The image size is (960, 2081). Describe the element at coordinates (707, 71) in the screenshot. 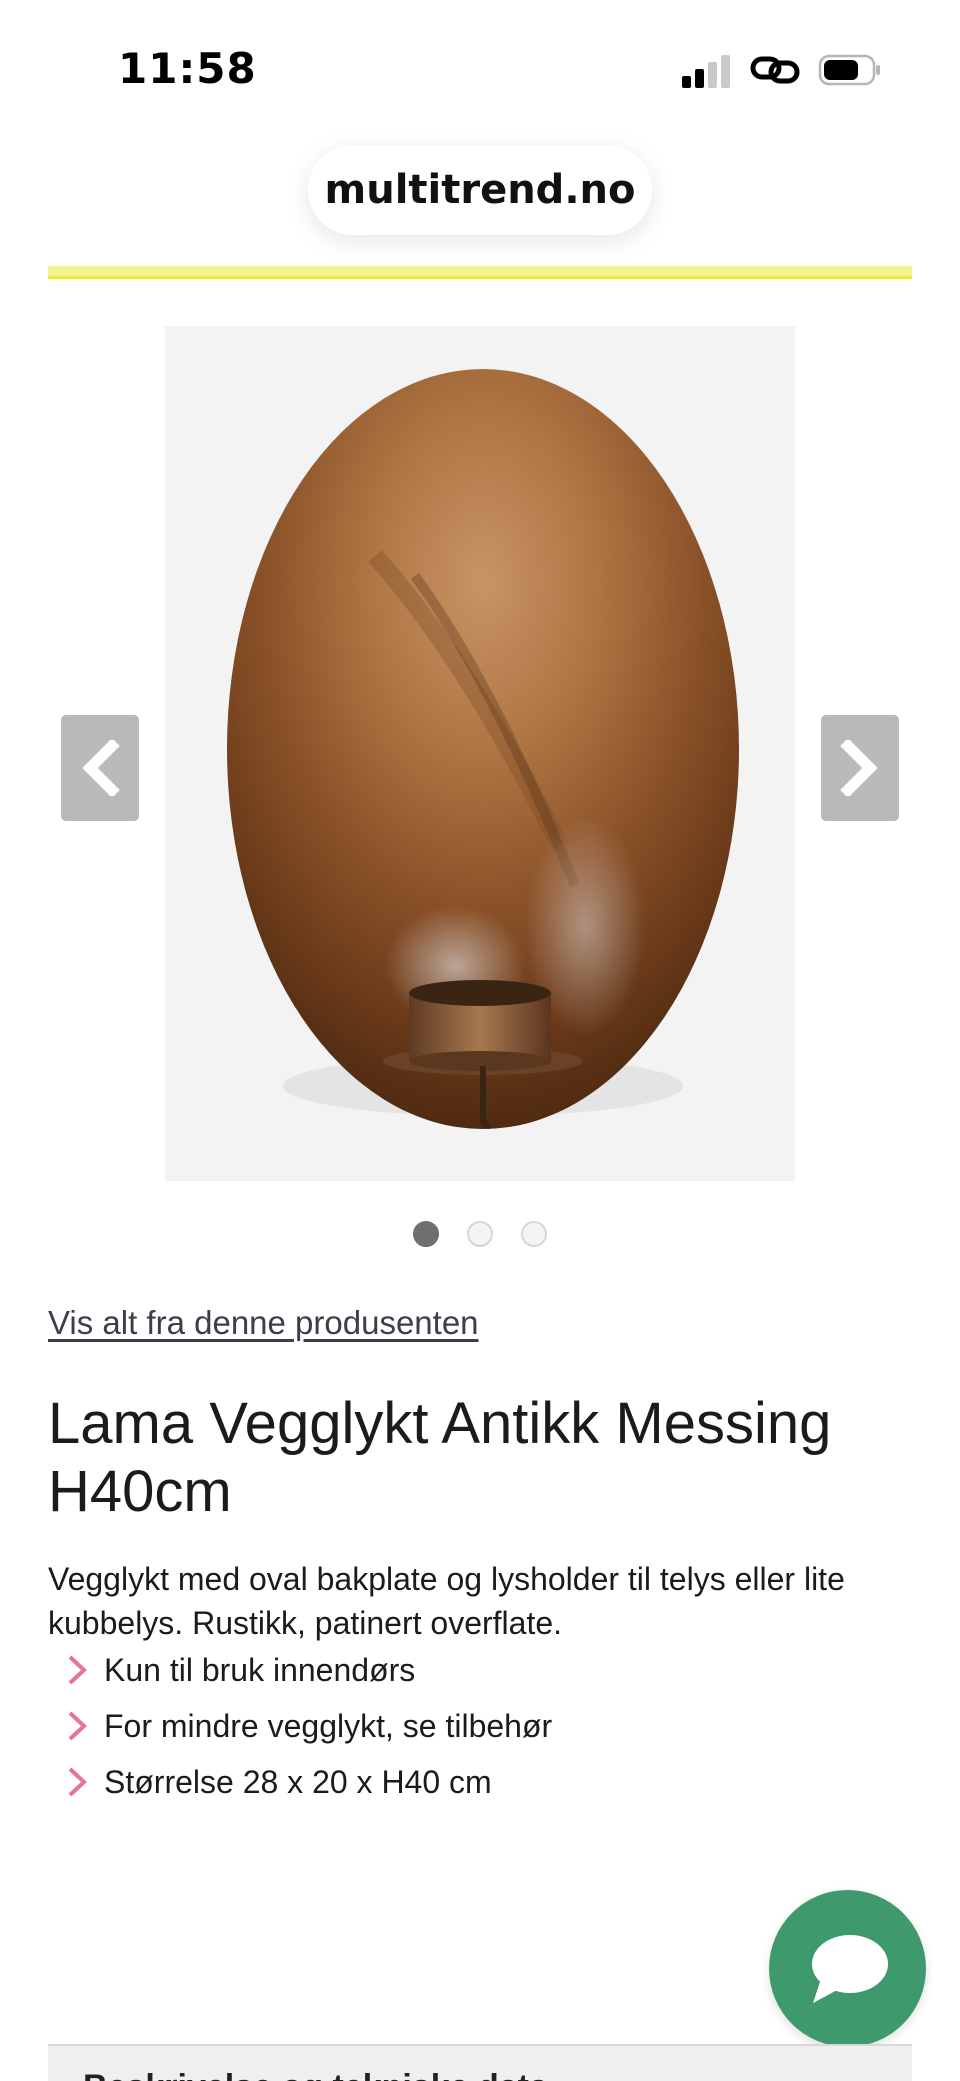

I see `signal-icon` at that location.